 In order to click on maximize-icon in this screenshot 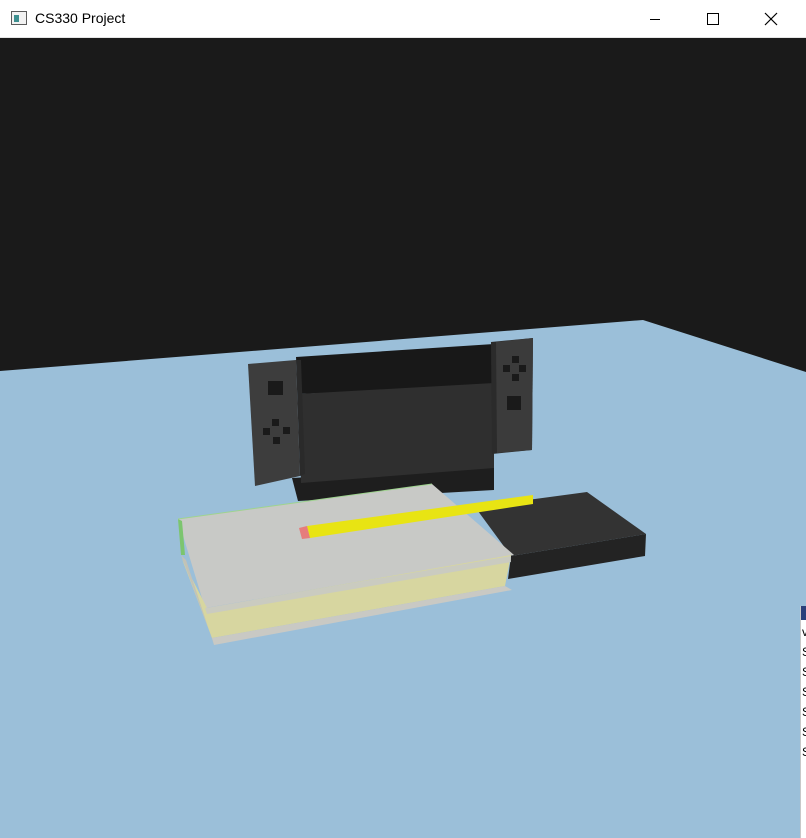, I will do `click(713, 19)`.